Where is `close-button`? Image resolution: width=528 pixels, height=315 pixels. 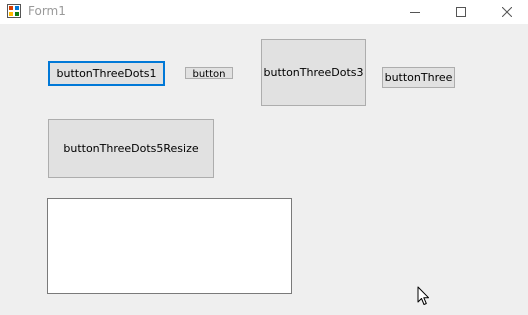
close-button is located at coordinates (506, 12).